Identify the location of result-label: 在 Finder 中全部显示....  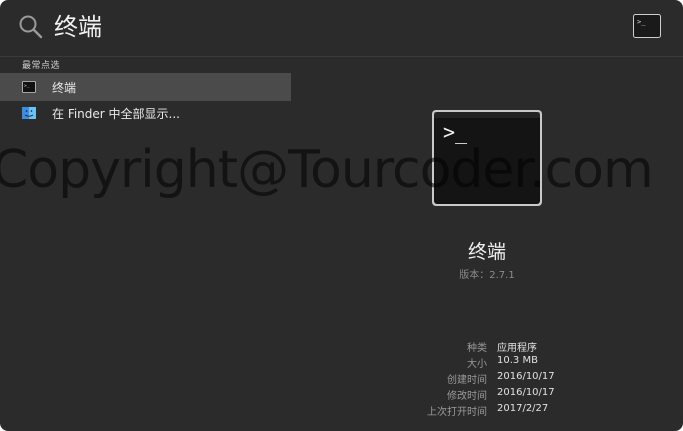
(116, 113).